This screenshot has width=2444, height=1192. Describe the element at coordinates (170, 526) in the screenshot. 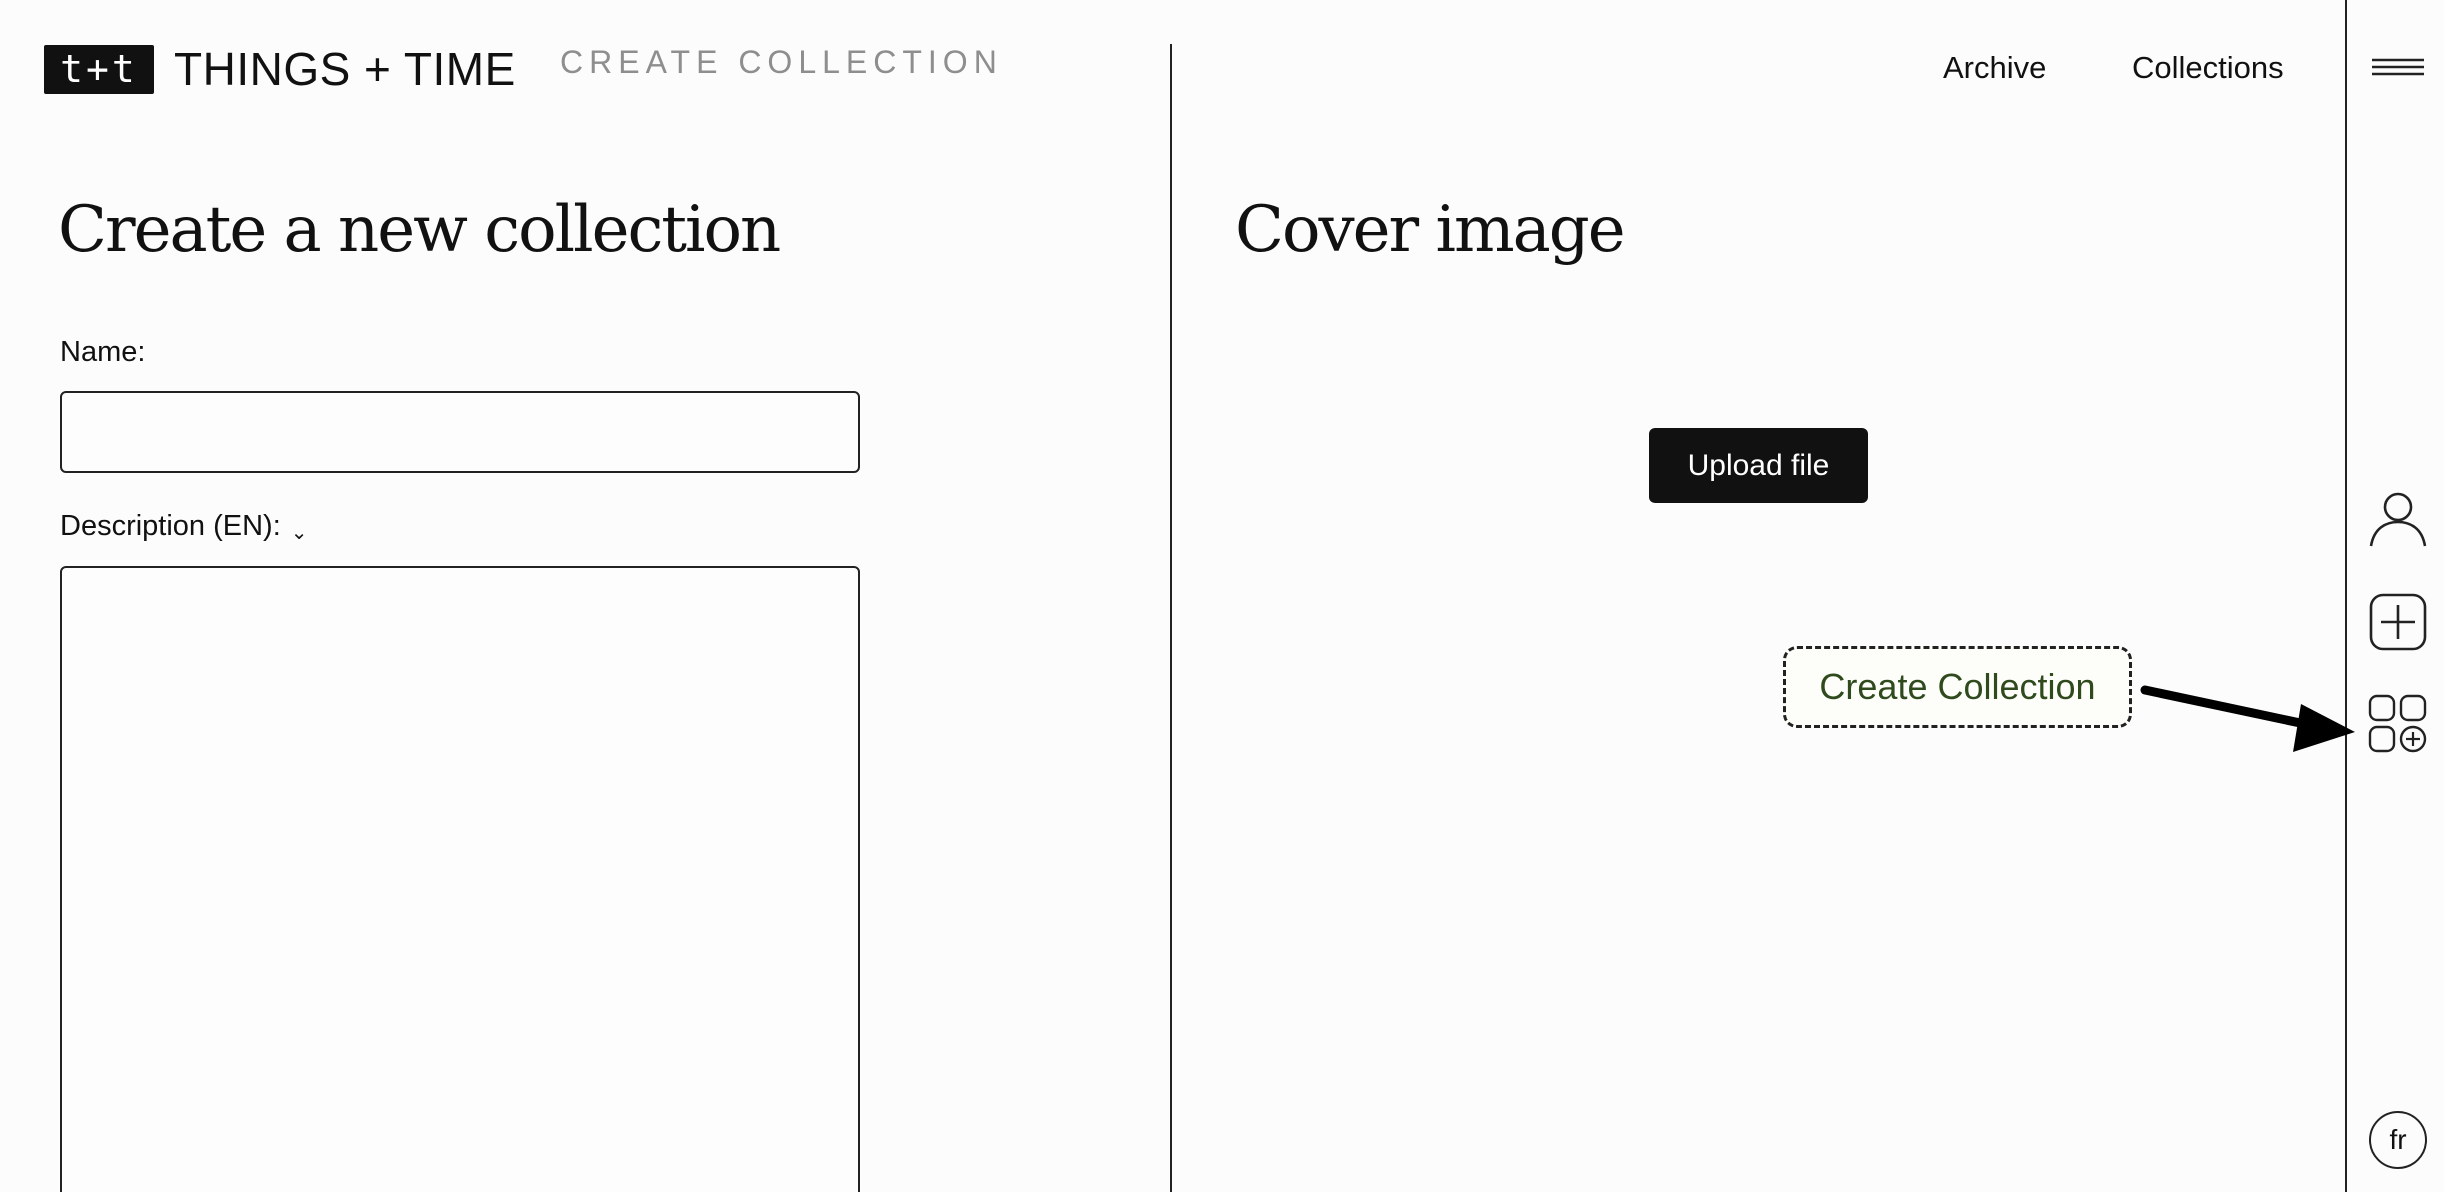

I see `description-label: Description (EN):` at that location.